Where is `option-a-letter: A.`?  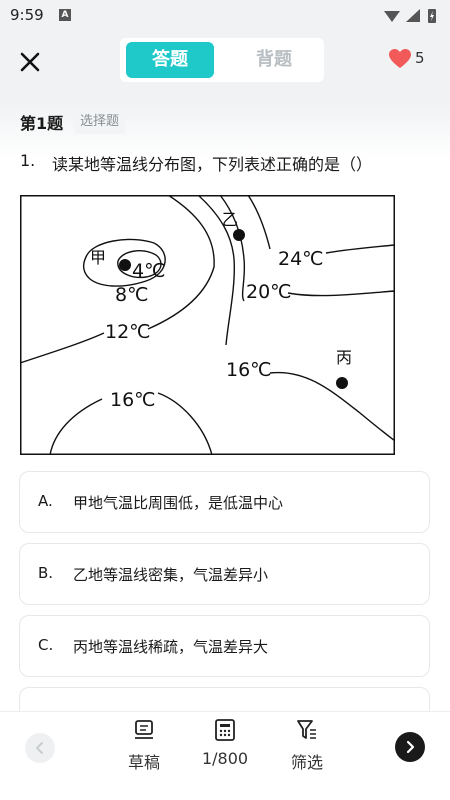
option-a-letter: A. is located at coordinates (45, 501).